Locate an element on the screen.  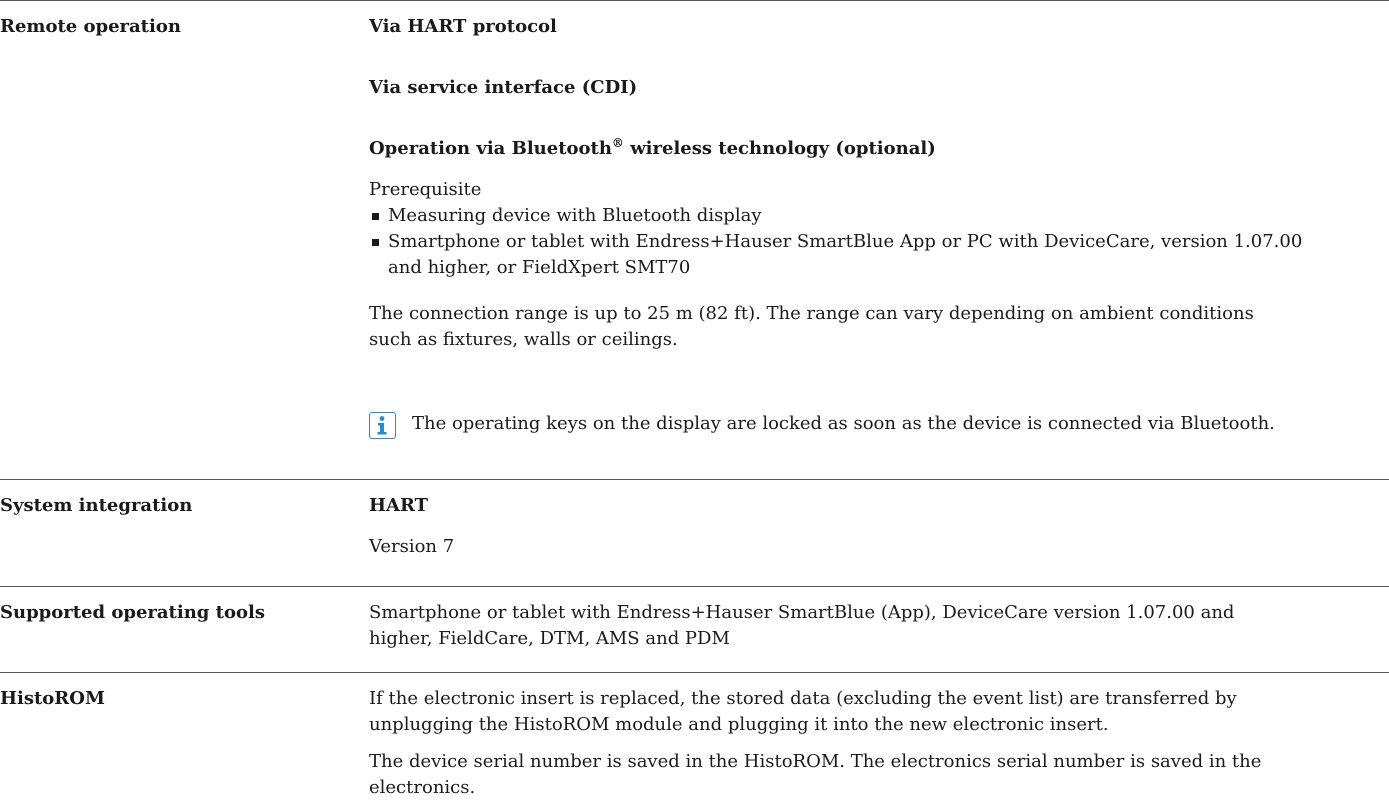
info-icon is located at coordinates (382, 425).